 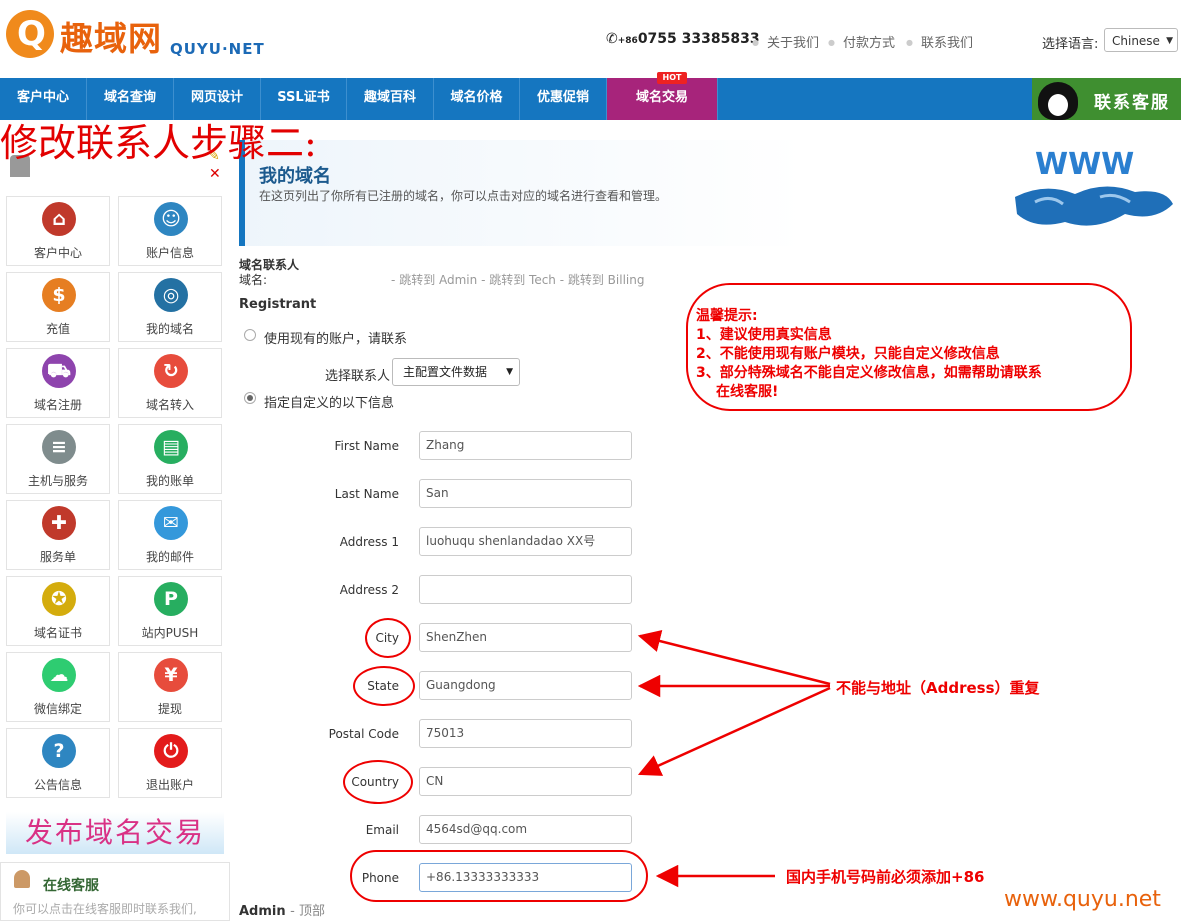 What do you see at coordinates (171, 295) in the screenshot?
I see `globe-icon: ◎` at bounding box center [171, 295].